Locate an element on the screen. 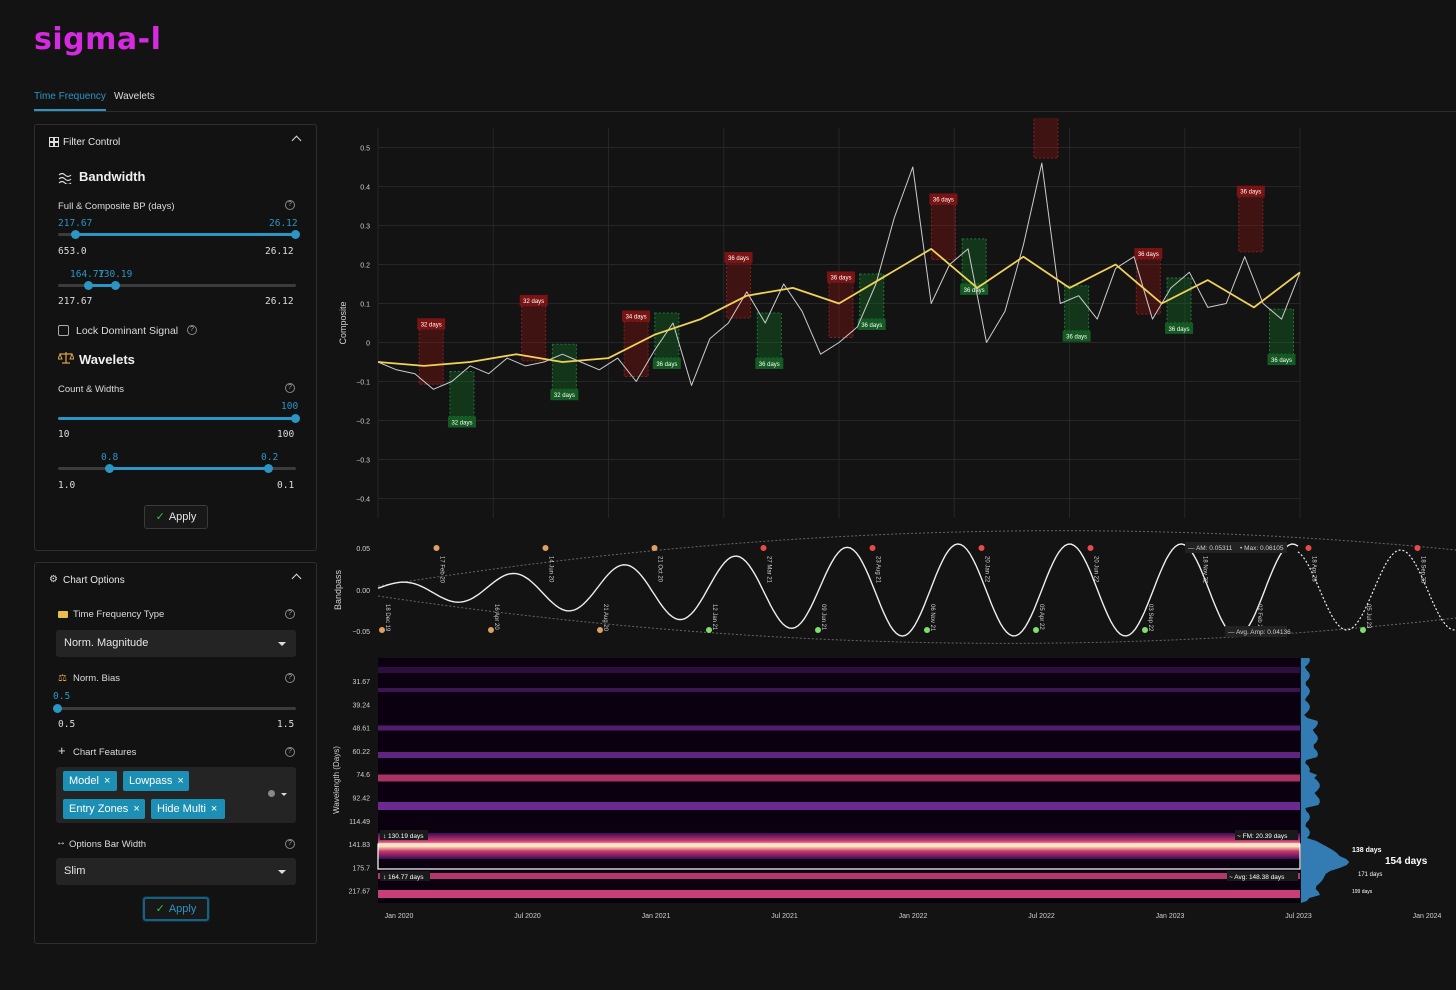  y-tick-label: −0.1 is located at coordinates (363, 383).